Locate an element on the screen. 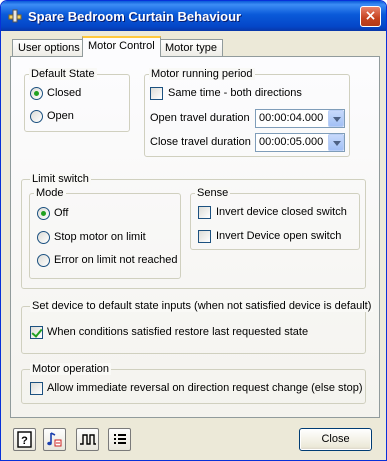  same-time-checkbox is located at coordinates (156, 93).